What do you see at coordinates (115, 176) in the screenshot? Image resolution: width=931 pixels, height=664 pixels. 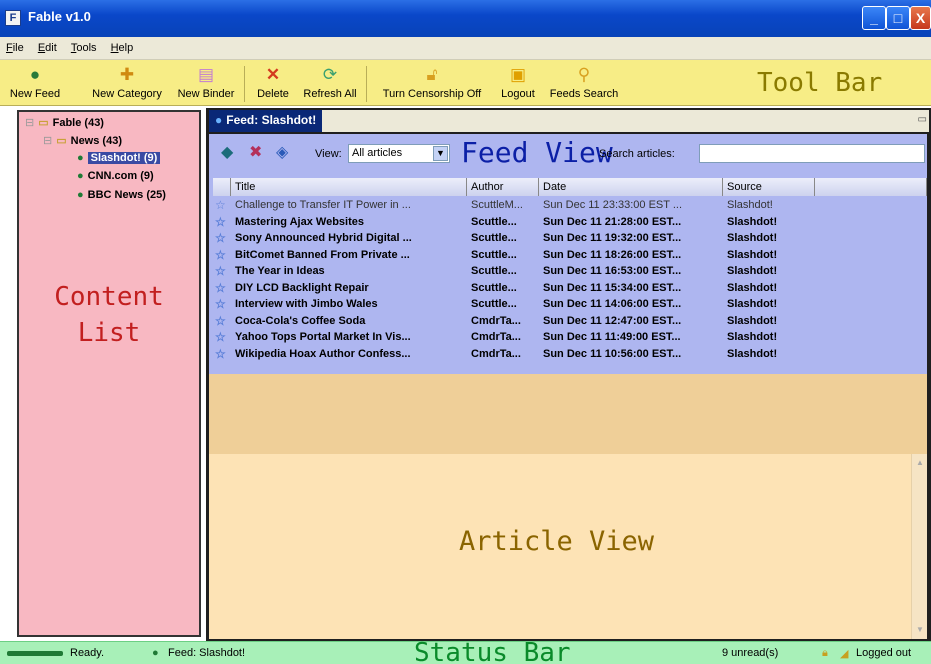 I see `tree-feed-cnn: ● CNN.com (9)` at bounding box center [115, 176].